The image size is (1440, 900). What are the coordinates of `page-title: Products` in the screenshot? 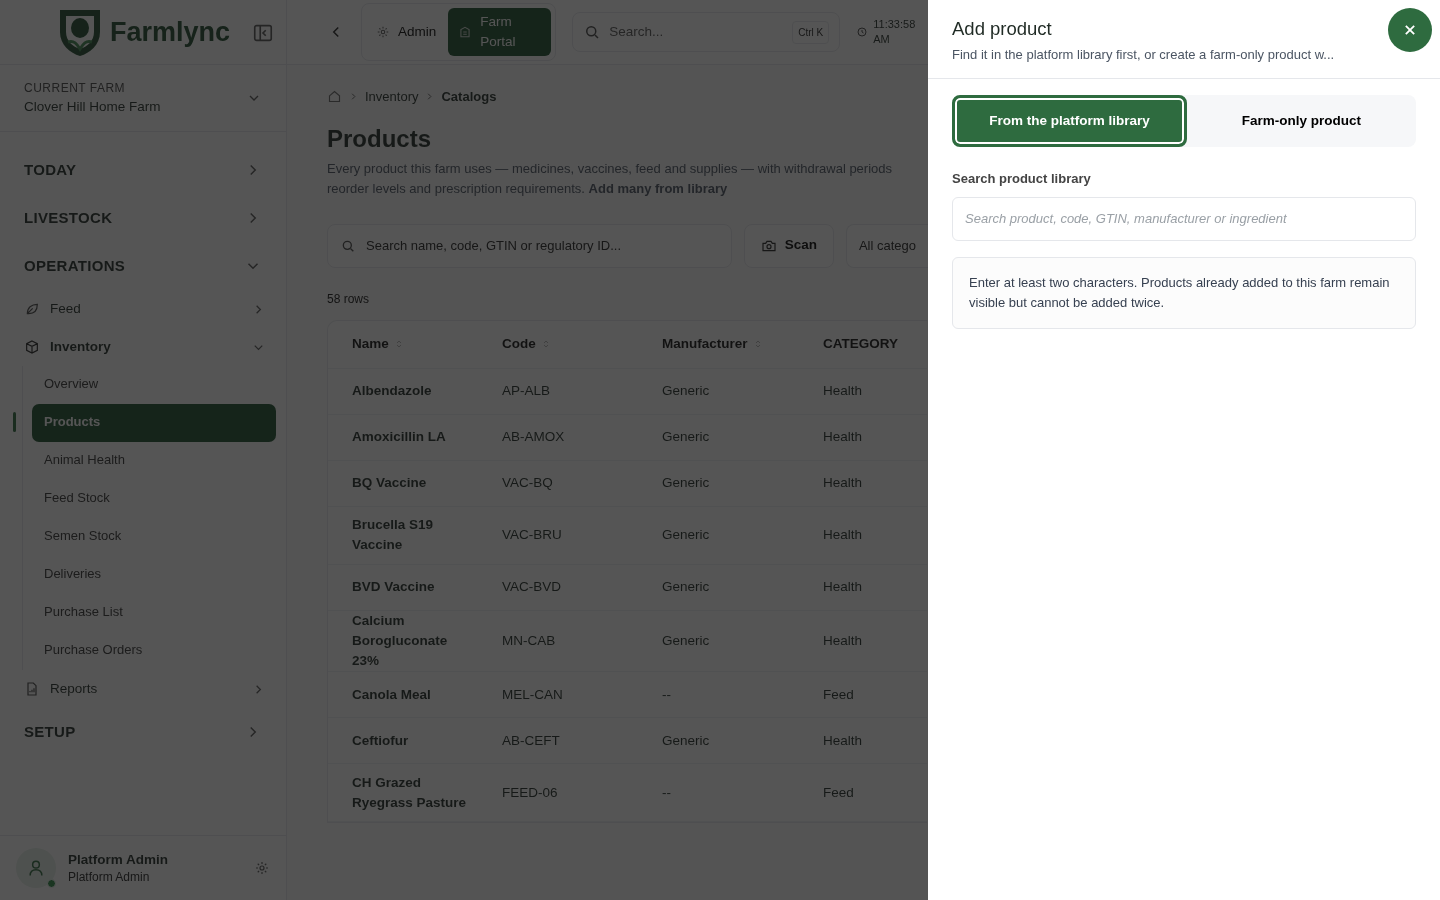 It's located at (379, 139).